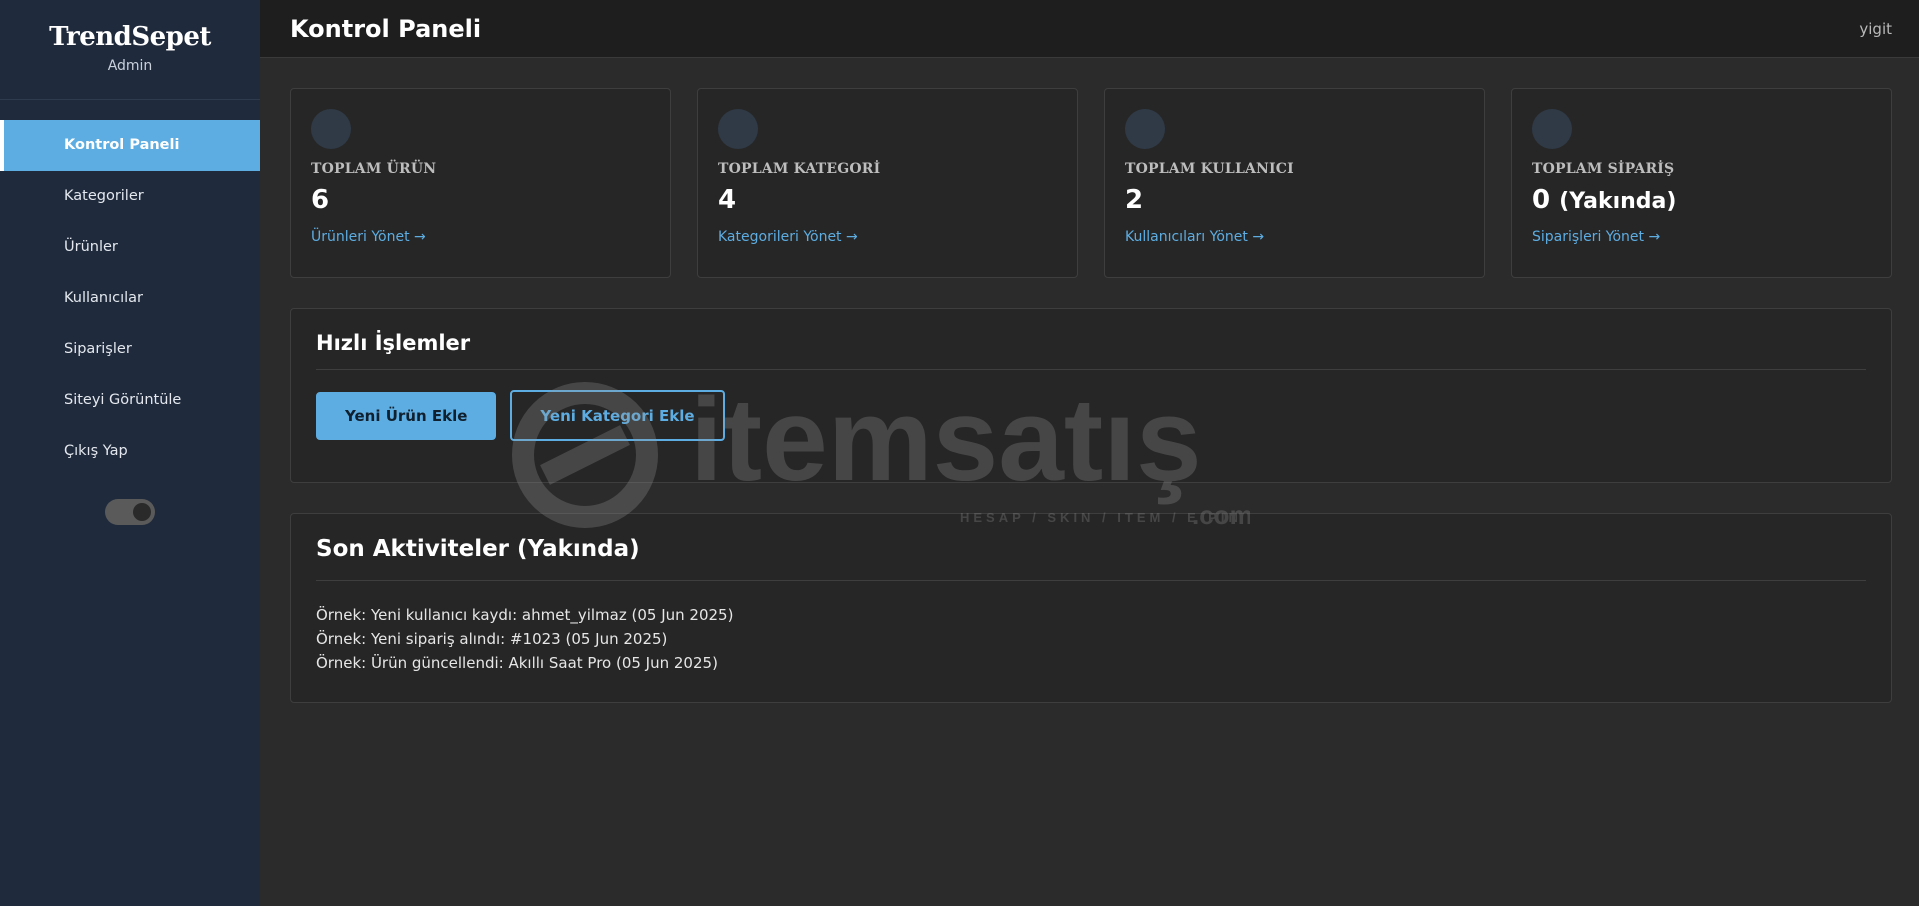 The image size is (1919, 906). Describe the element at coordinates (1091, 558) in the screenshot. I see `recent-activity-title: Son Aktiviteler (Yakında)` at that location.